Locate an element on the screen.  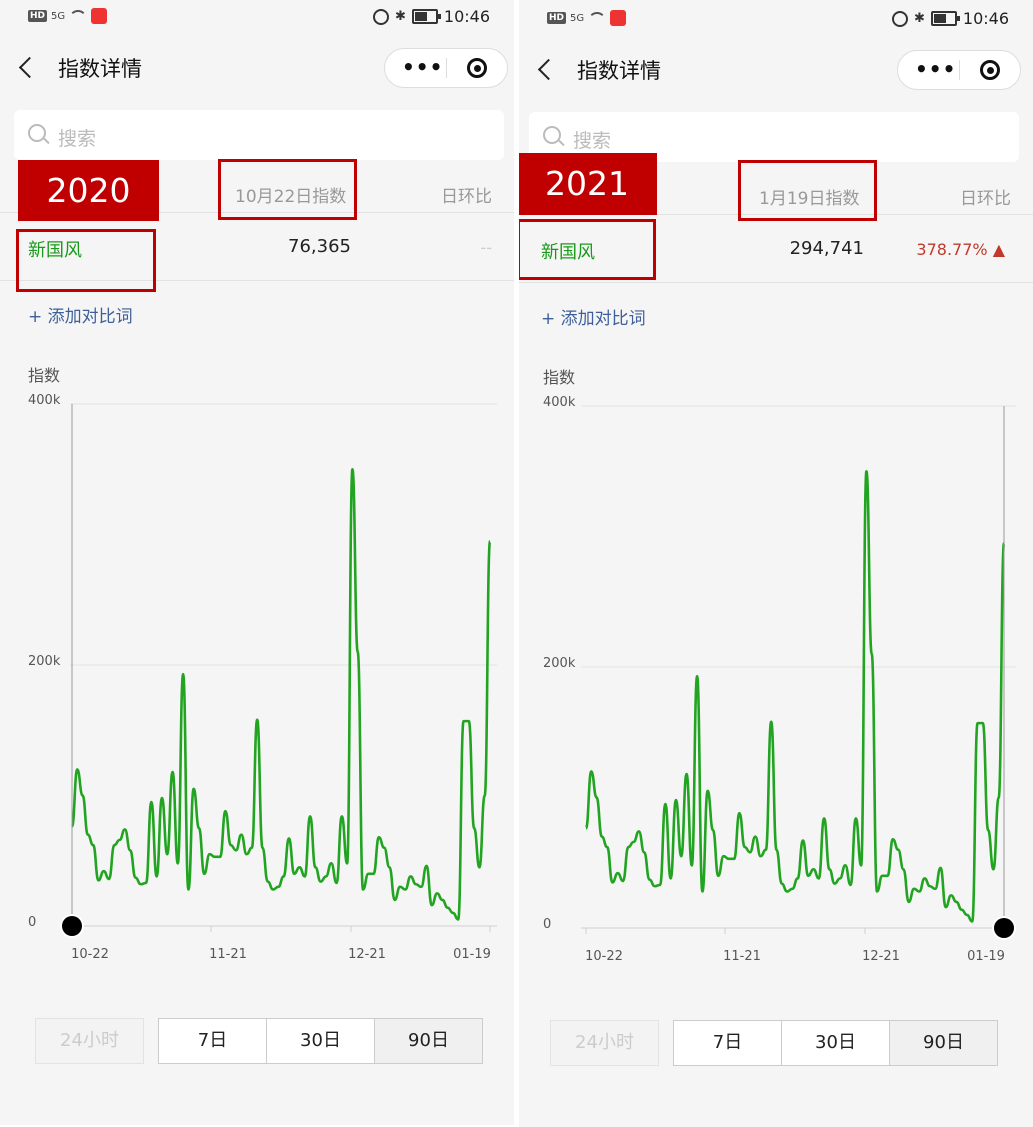
year-badge: 2020 is located at coordinates (88, 190).